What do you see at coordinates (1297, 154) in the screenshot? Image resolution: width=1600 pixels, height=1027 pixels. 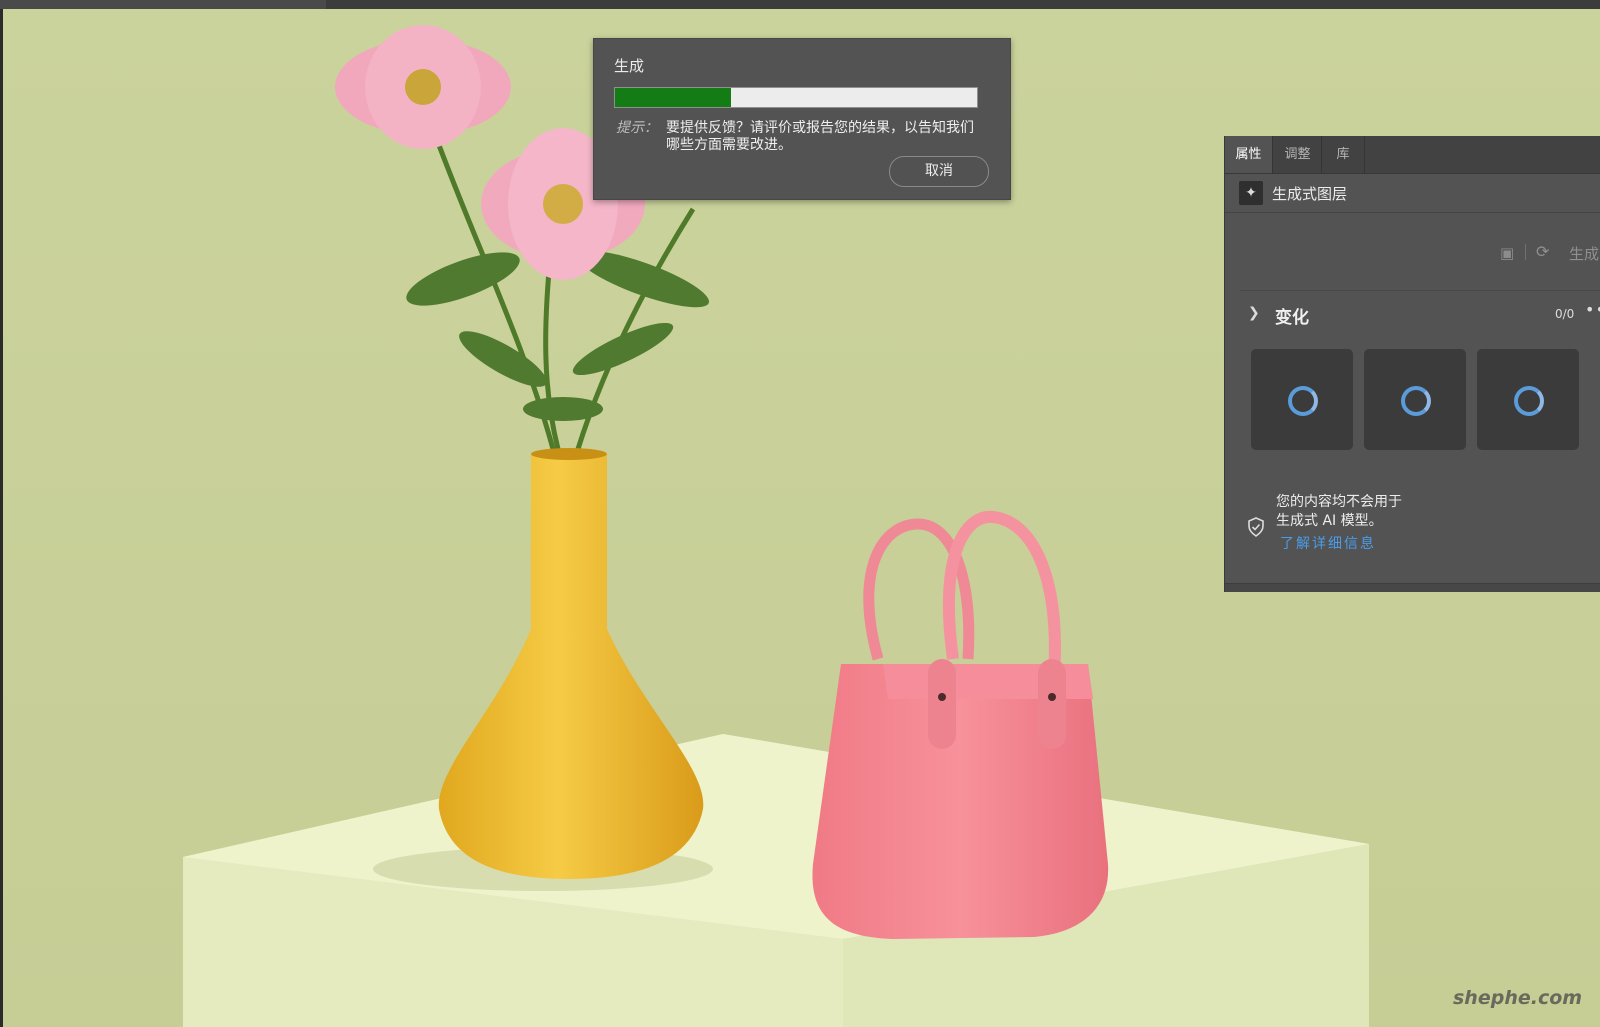 I see `tab-adjustments: 调整` at bounding box center [1297, 154].